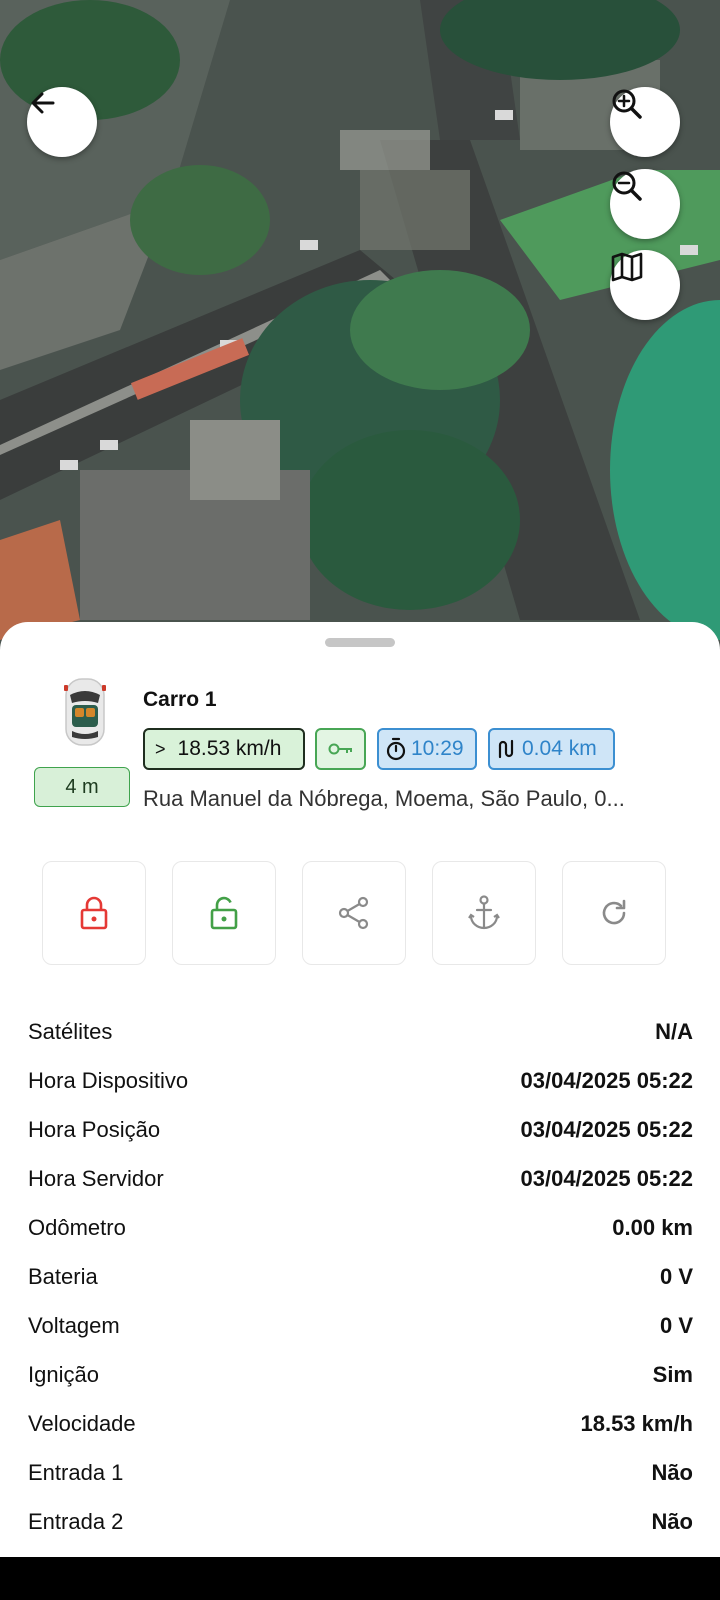  I want to click on duration-chip: 10:29, so click(427, 749).